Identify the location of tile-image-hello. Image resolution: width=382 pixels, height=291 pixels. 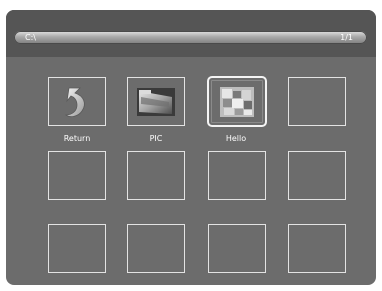
(237, 101).